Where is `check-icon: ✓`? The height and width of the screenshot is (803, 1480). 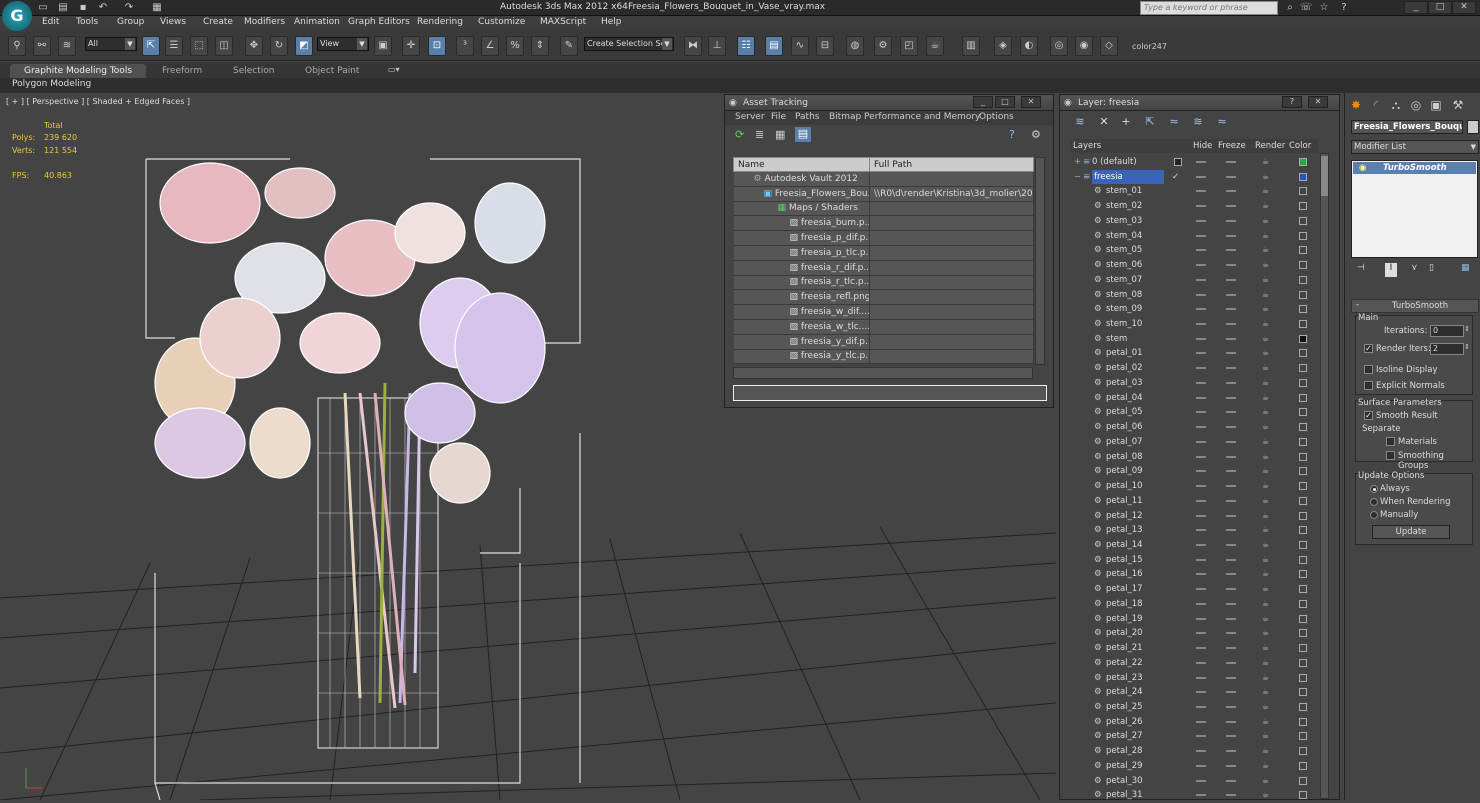 check-icon: ✓ is located at coordinates (1175, 177).